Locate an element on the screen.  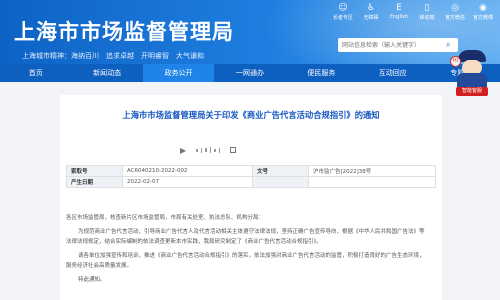
site-search: ⌕ is located at coordinates (398, 45).